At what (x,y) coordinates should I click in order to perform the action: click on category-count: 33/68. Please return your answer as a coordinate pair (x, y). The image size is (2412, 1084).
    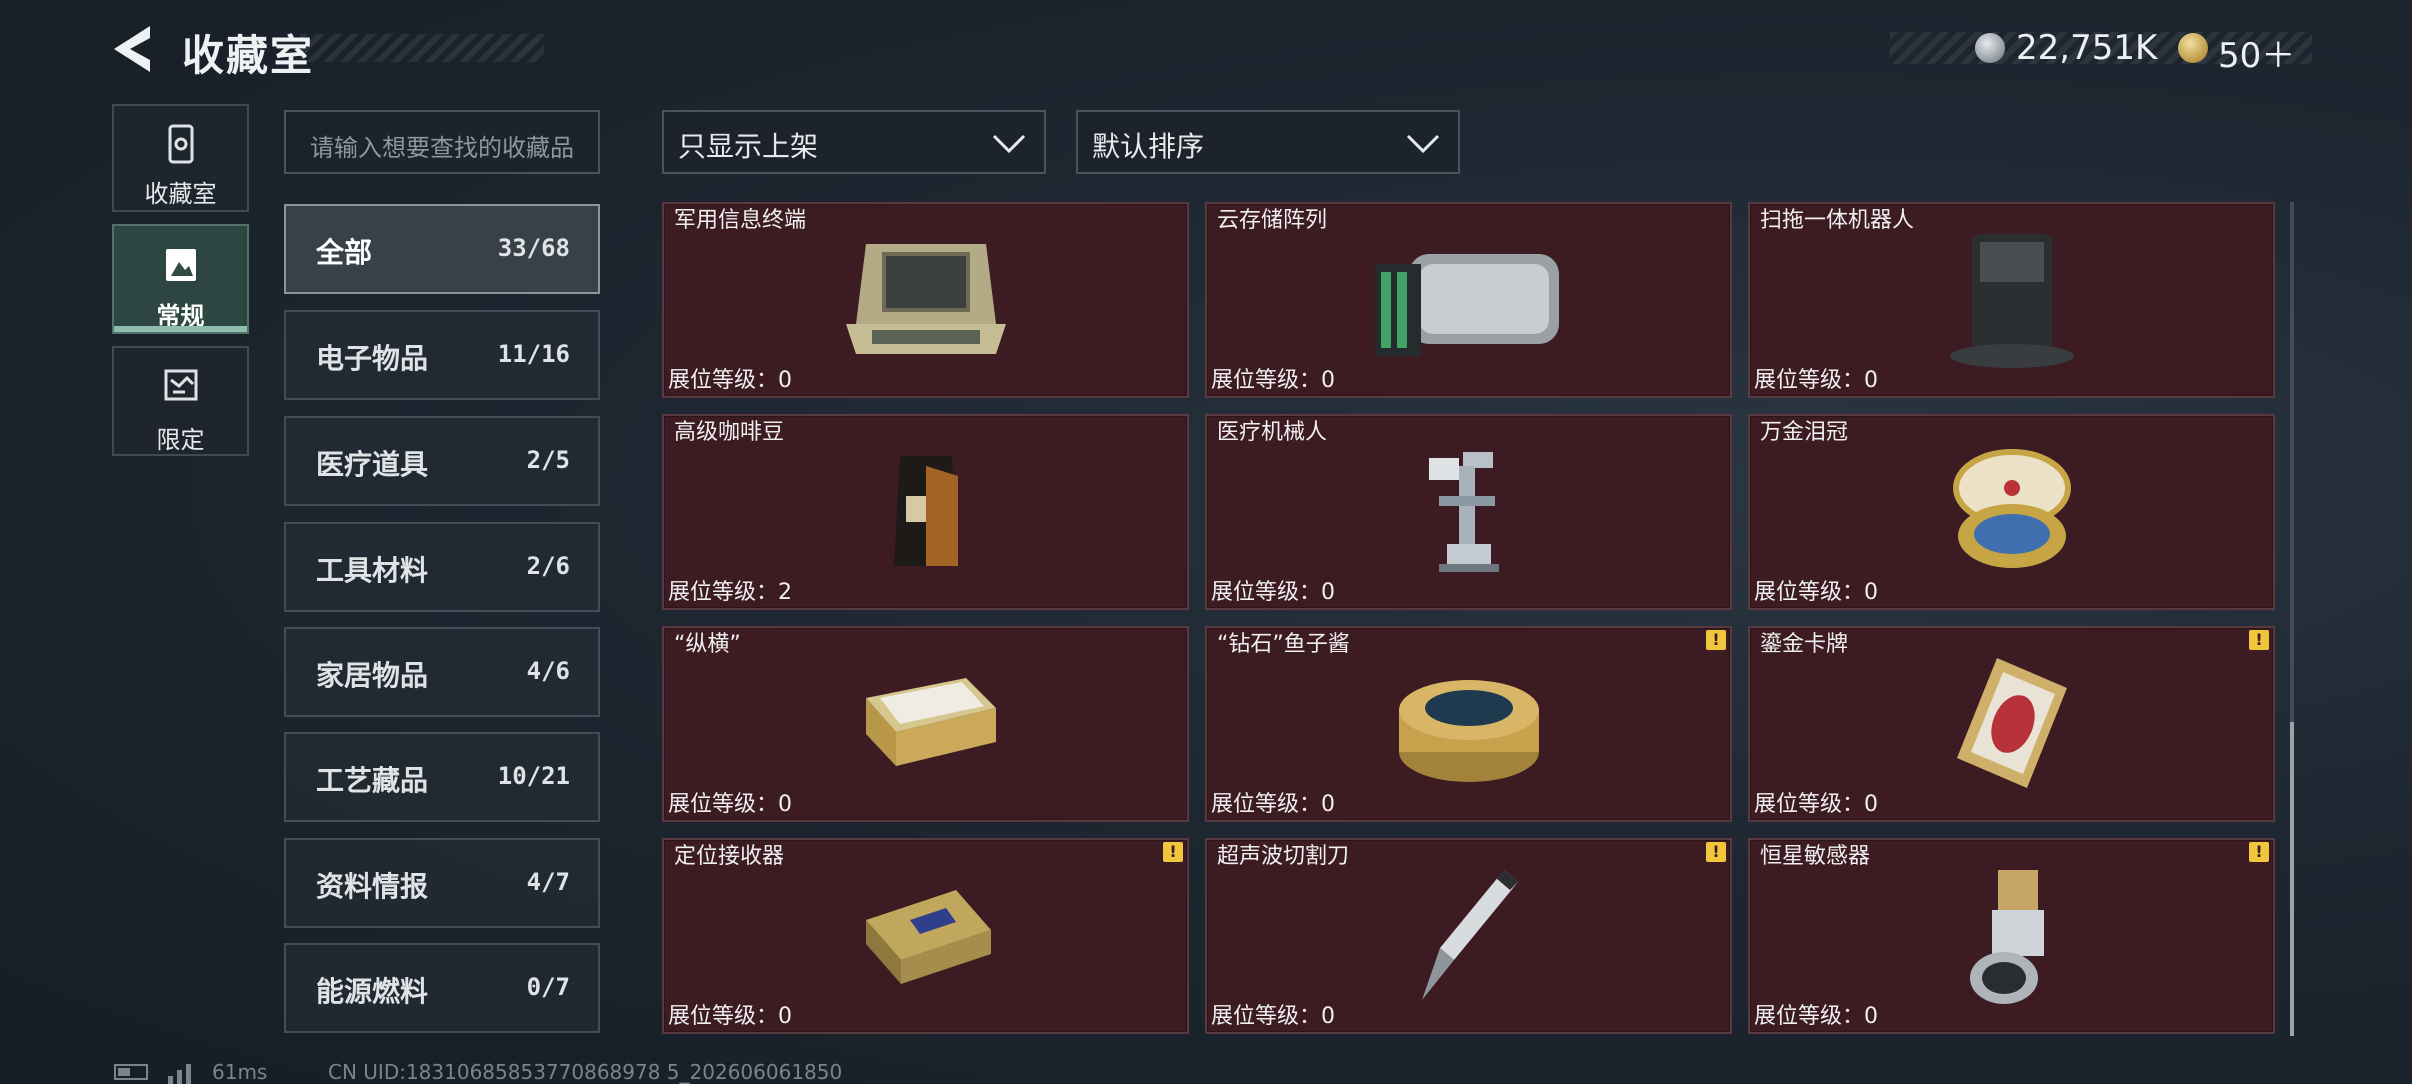
    Looking at the image, I should click on (533, 248).